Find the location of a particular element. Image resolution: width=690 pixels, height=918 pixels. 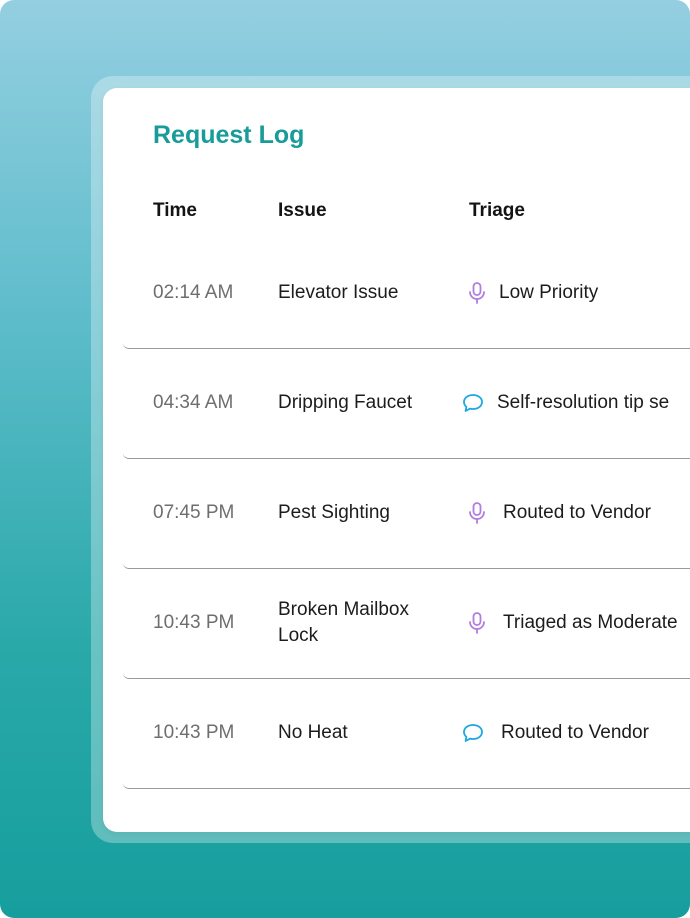

column-header-issue: Issue is located at coordinates (302, 210).